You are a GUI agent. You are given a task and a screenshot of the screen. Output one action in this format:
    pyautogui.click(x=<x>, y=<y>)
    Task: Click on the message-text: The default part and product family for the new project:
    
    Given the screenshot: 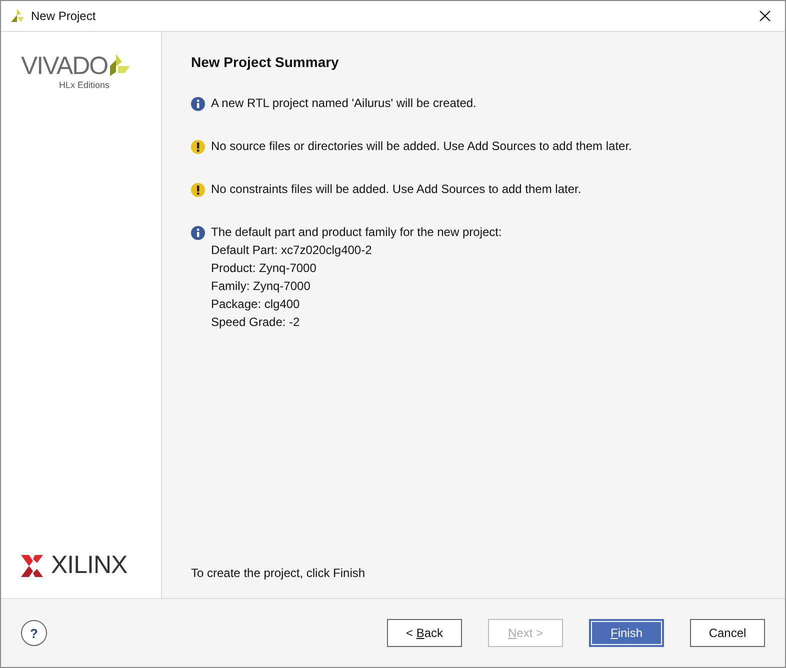 What is the action you would take?
    pyautogui.click(x=356, y=232)
    